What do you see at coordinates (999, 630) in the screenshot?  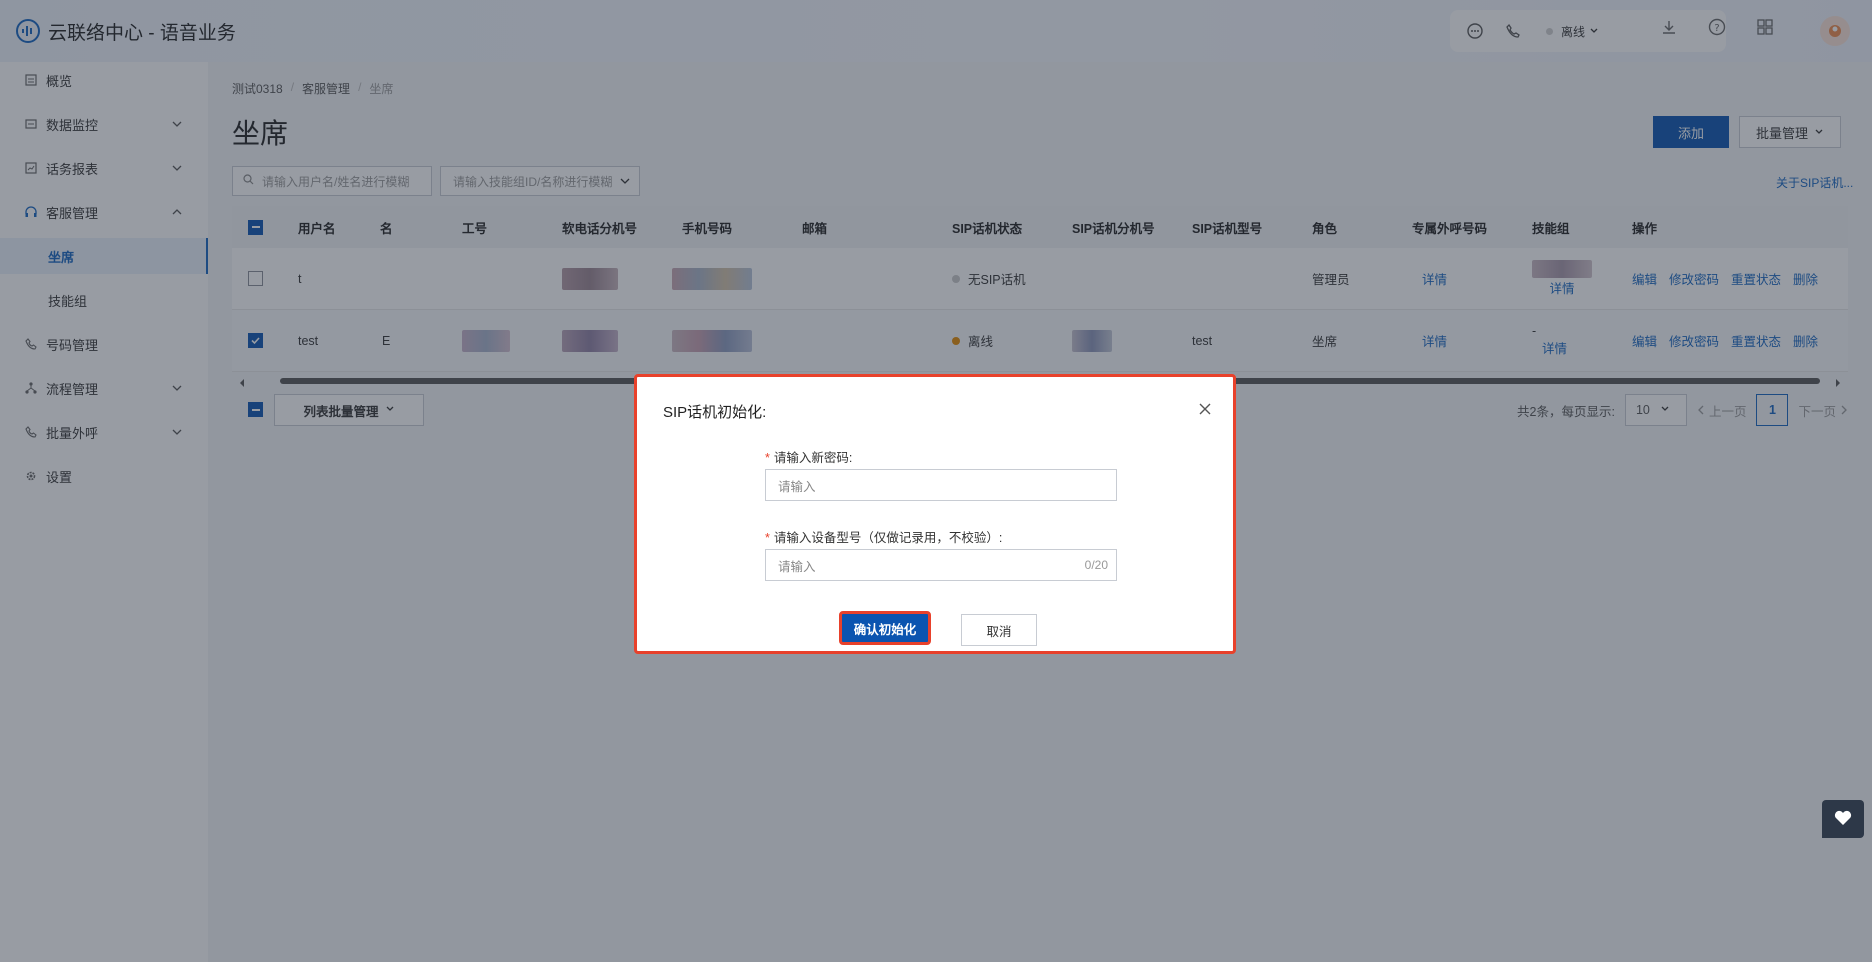 I see `cancel-button: 取消` at bounding box center [999, 630].